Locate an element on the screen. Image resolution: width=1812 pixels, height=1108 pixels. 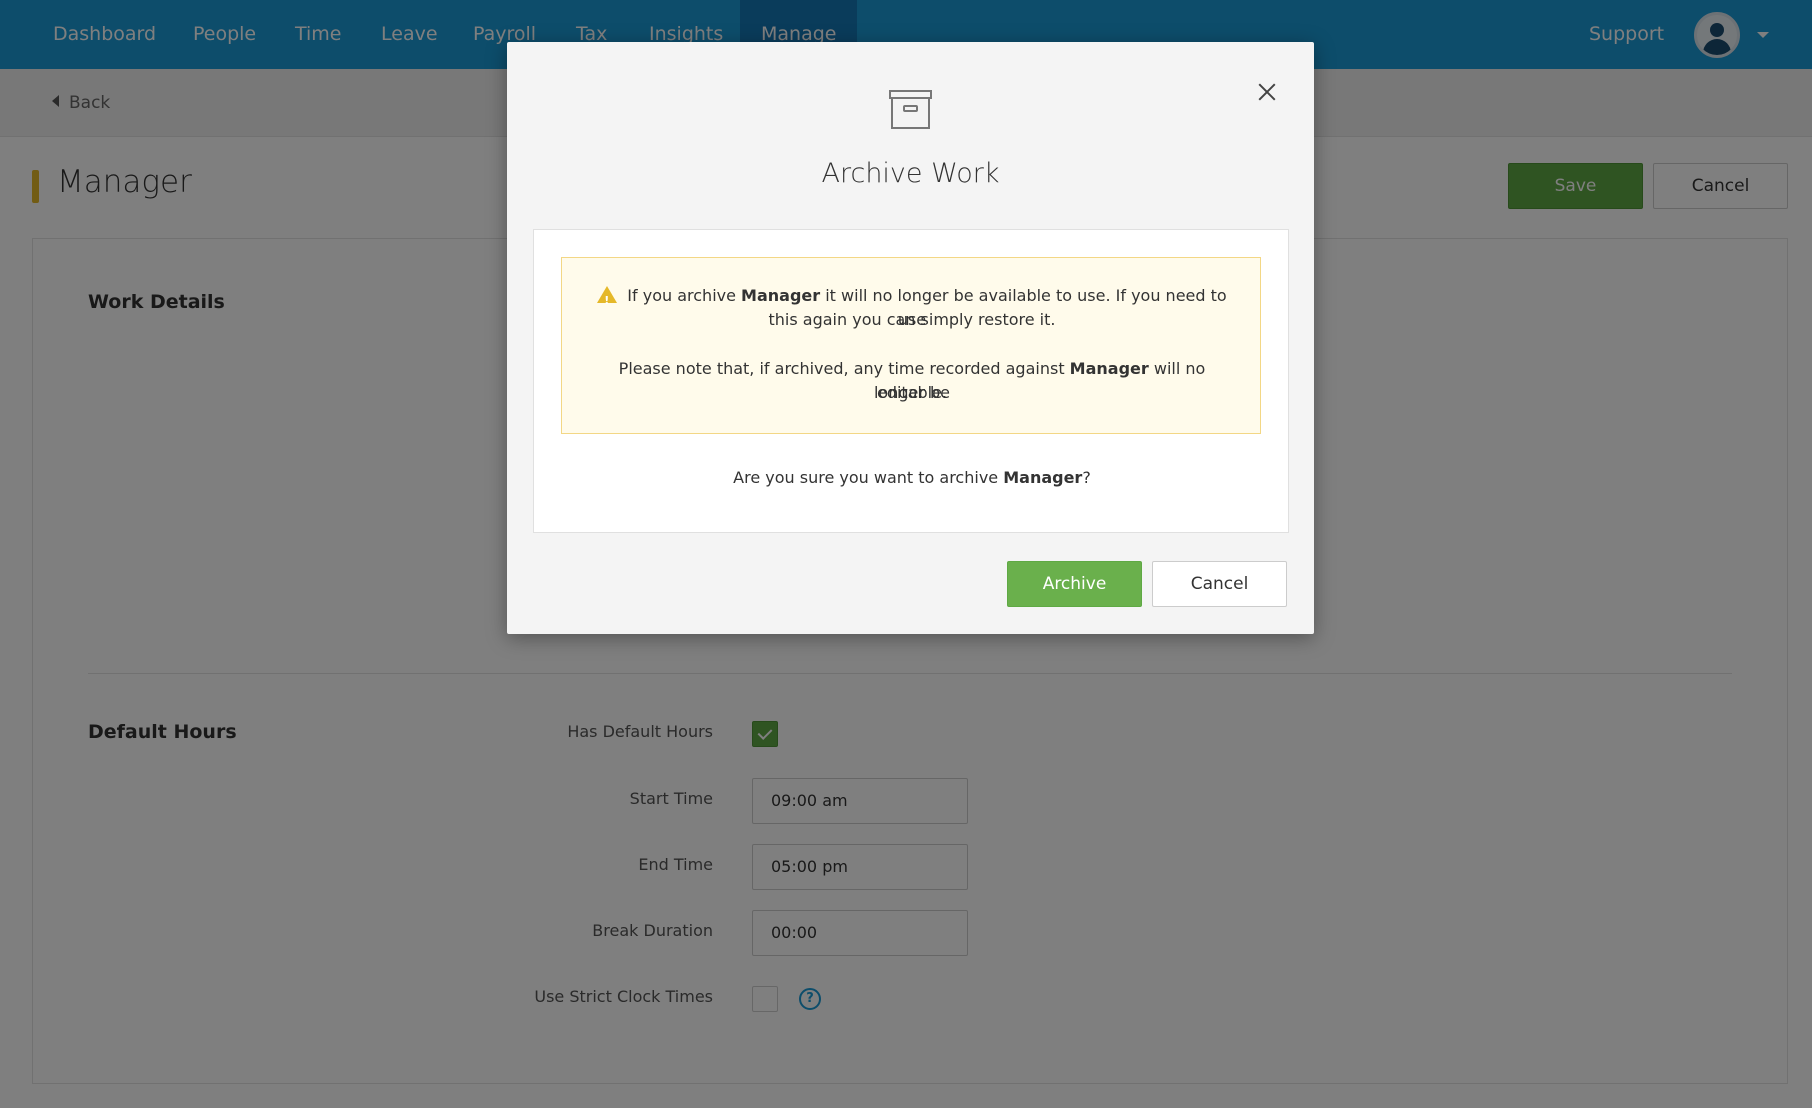
archive-button: Archive is located at coordinates (1074, 584).